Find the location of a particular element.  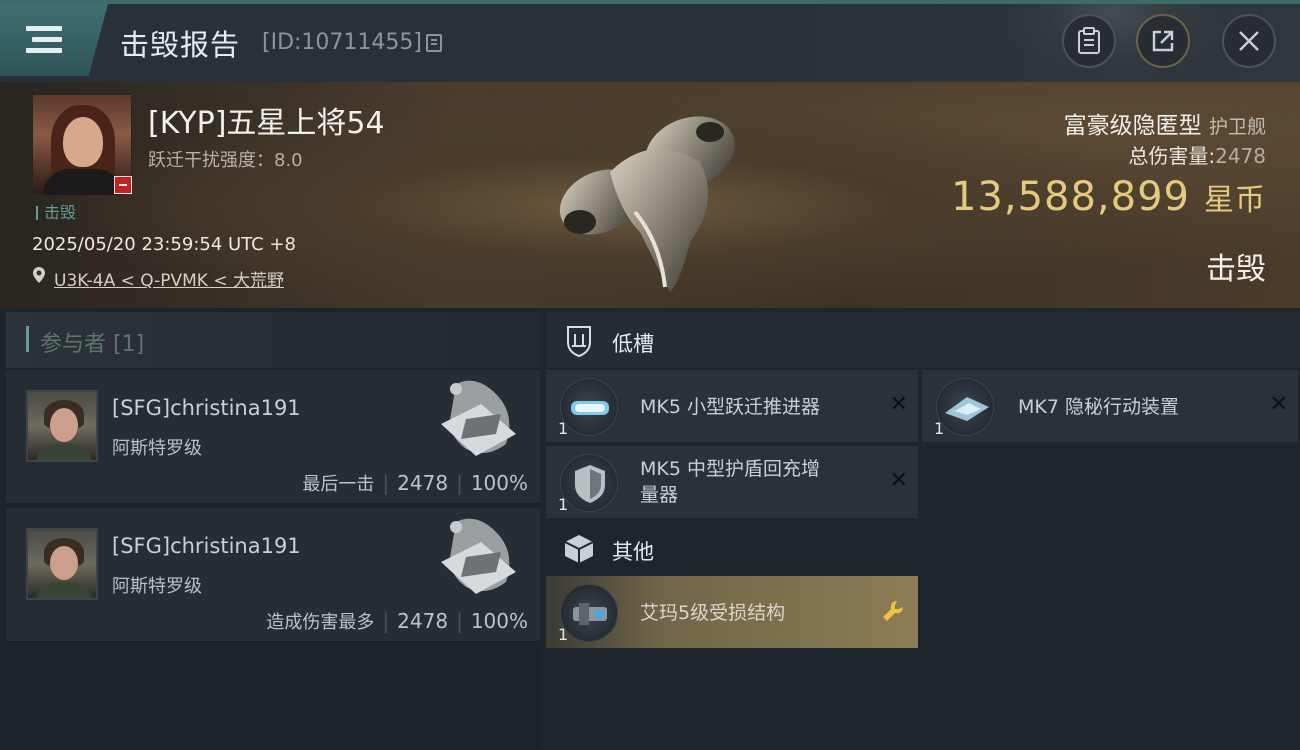

participants-title: 参与者 [1] is located at coordinates (92, 344).